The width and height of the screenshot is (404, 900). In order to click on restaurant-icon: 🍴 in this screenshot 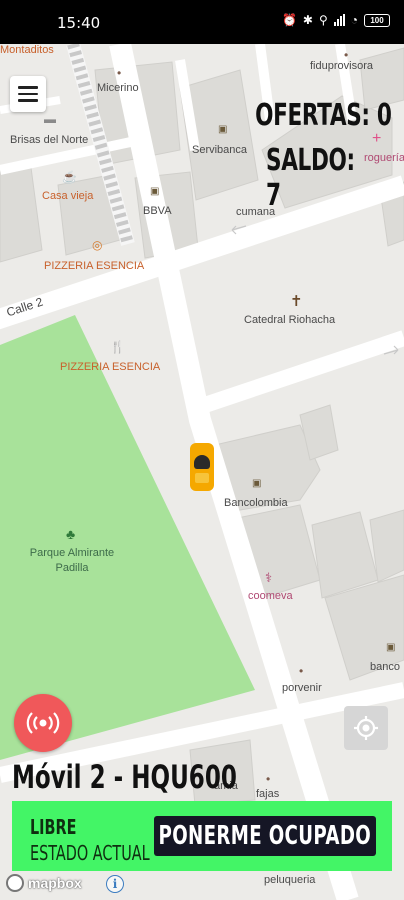, I will do `click(117, 347)`.